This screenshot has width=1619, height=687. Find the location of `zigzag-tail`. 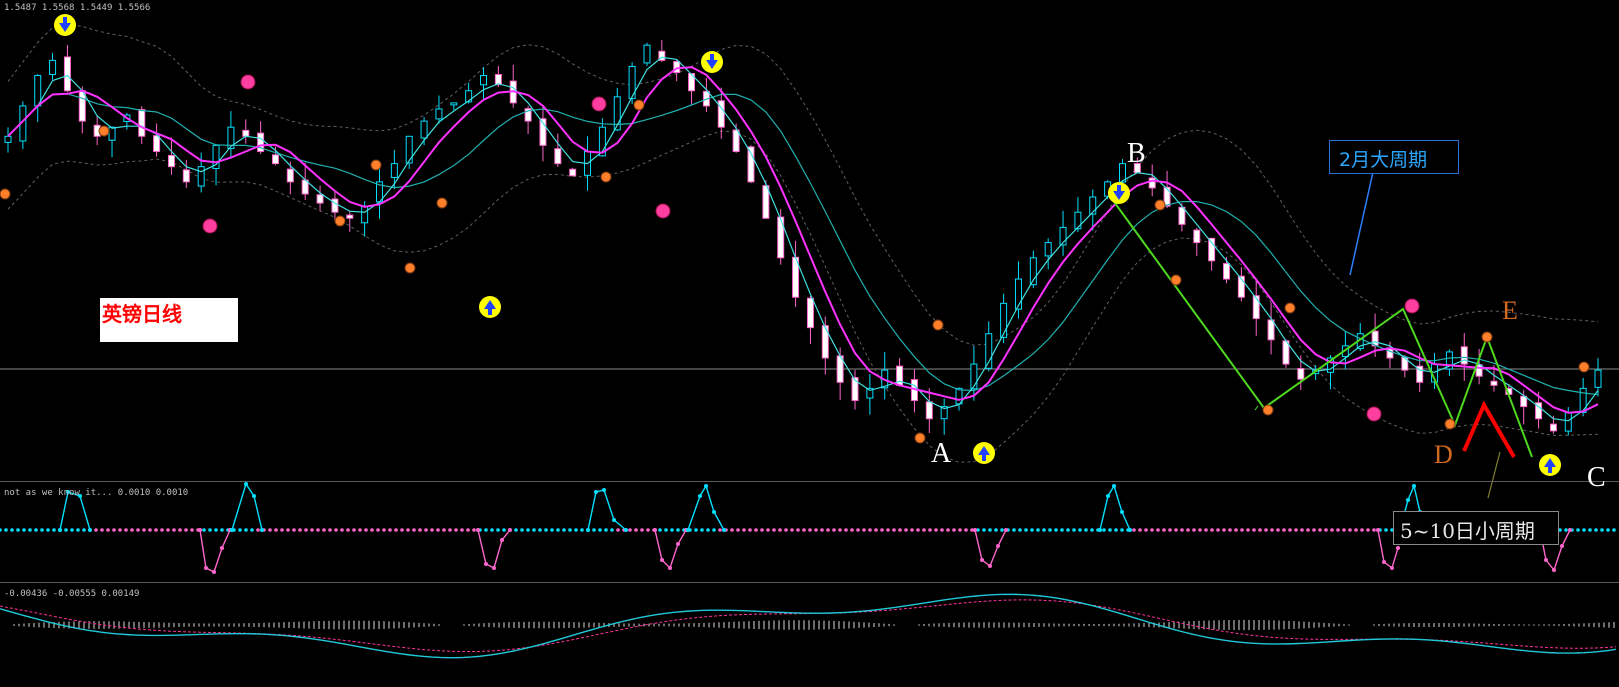

zigzag-tail is located at coordinates (1256, 408).